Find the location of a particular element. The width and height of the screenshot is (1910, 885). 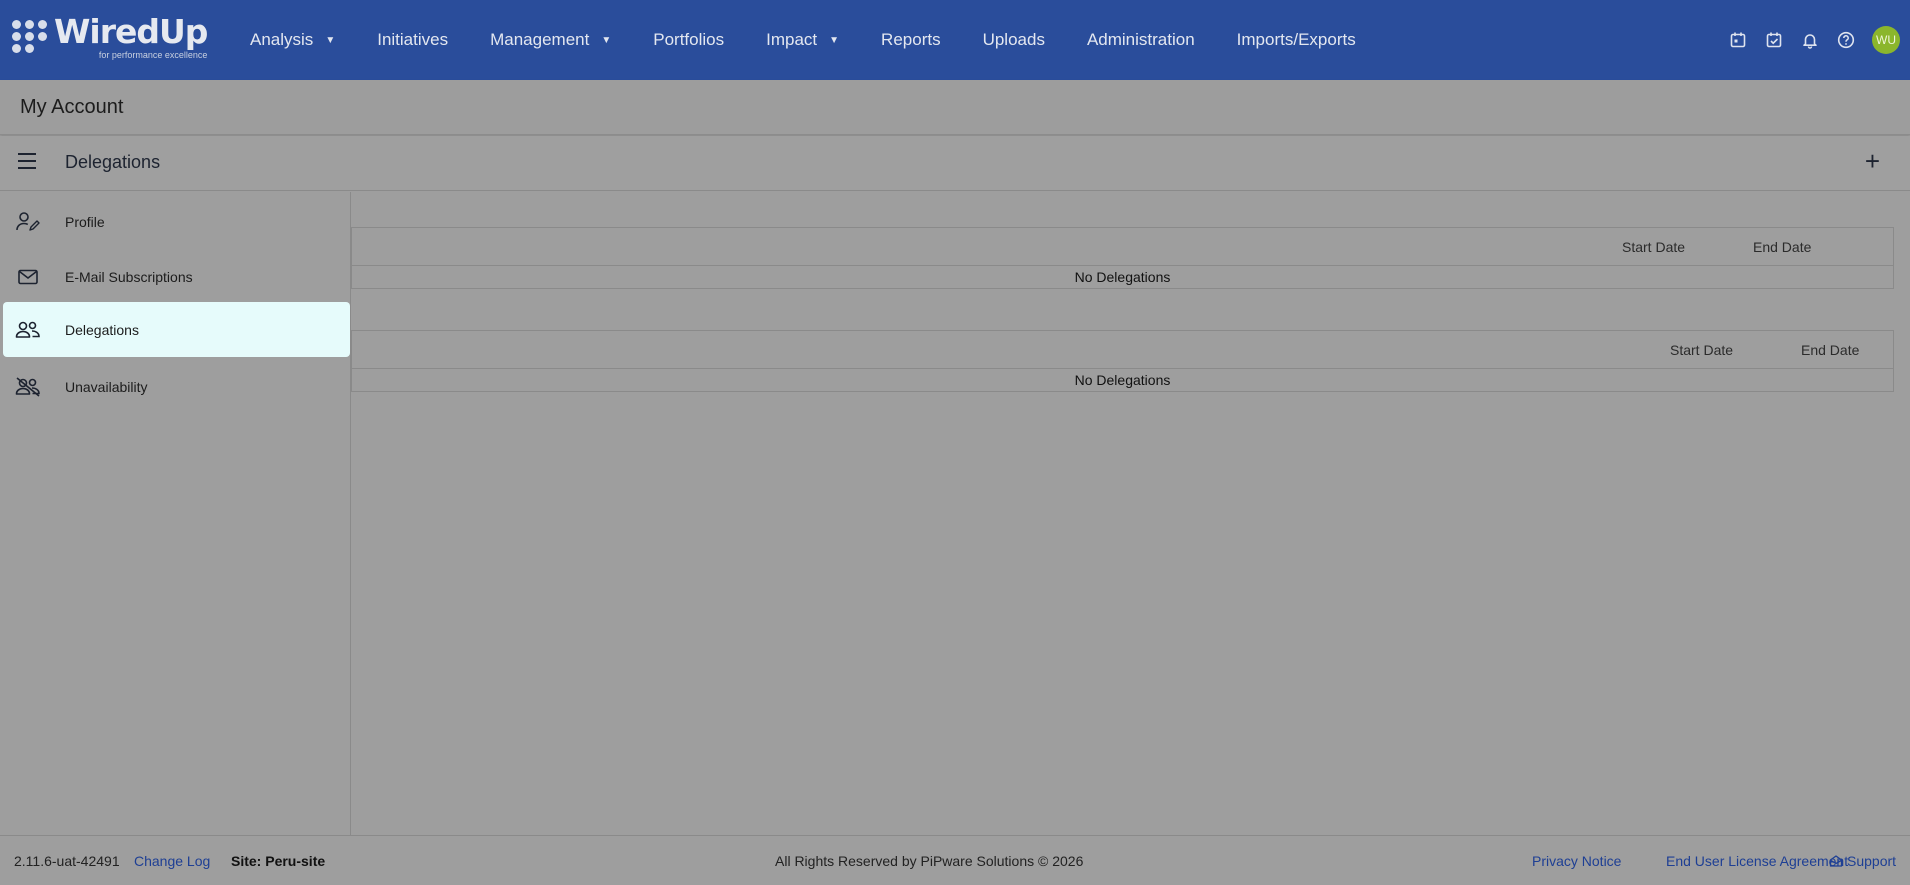

nav-label: Initiatives is located at coordinates (413, 39).